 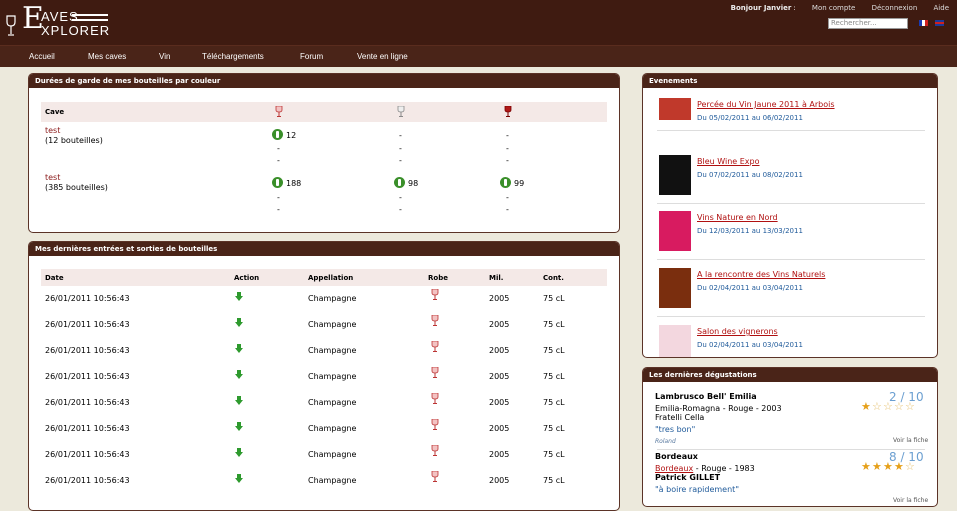 What do you see at coordinates (665, 441) in the screenshot?
I see `tasting-author: Roland` at bounding box center [665, 441].